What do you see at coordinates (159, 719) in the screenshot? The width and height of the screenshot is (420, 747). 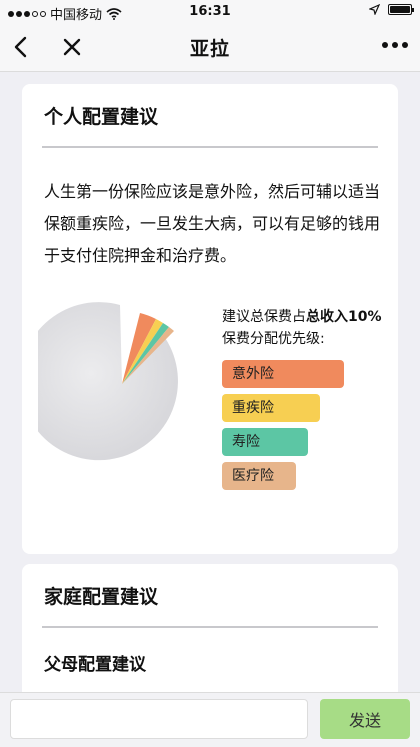 I see `message-input` at bounding box center [159, 719].